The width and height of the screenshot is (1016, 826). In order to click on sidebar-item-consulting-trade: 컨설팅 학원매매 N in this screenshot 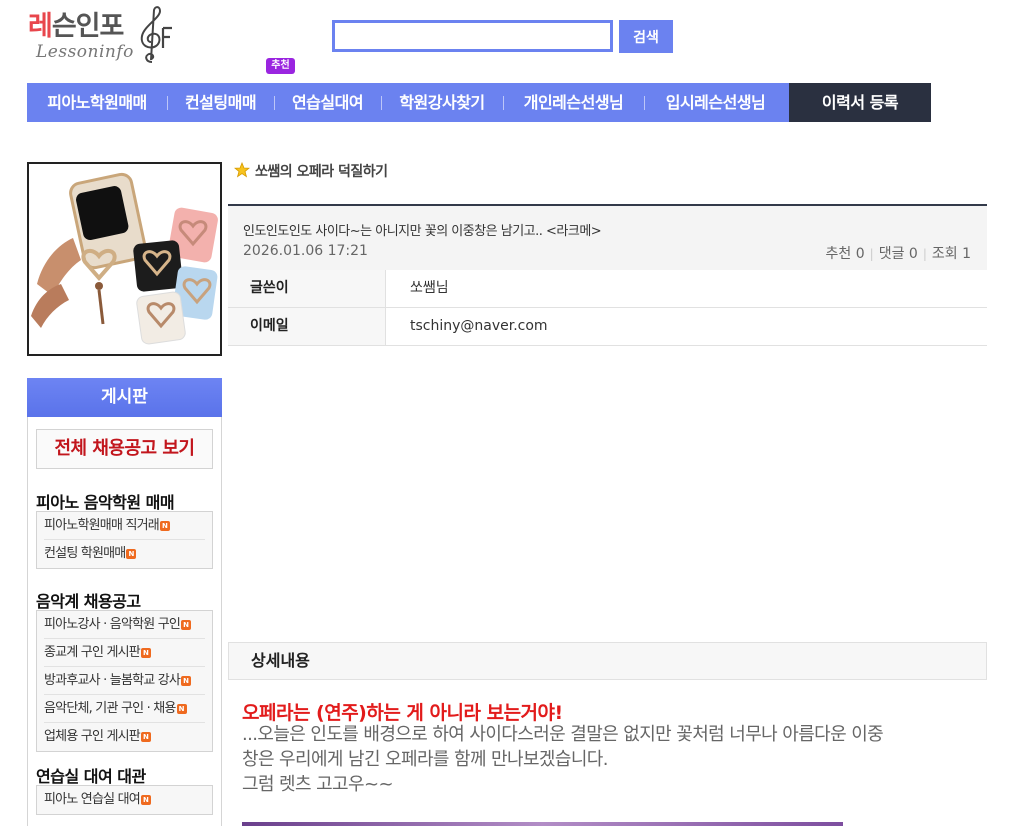, I will do `click(124, 554)`.